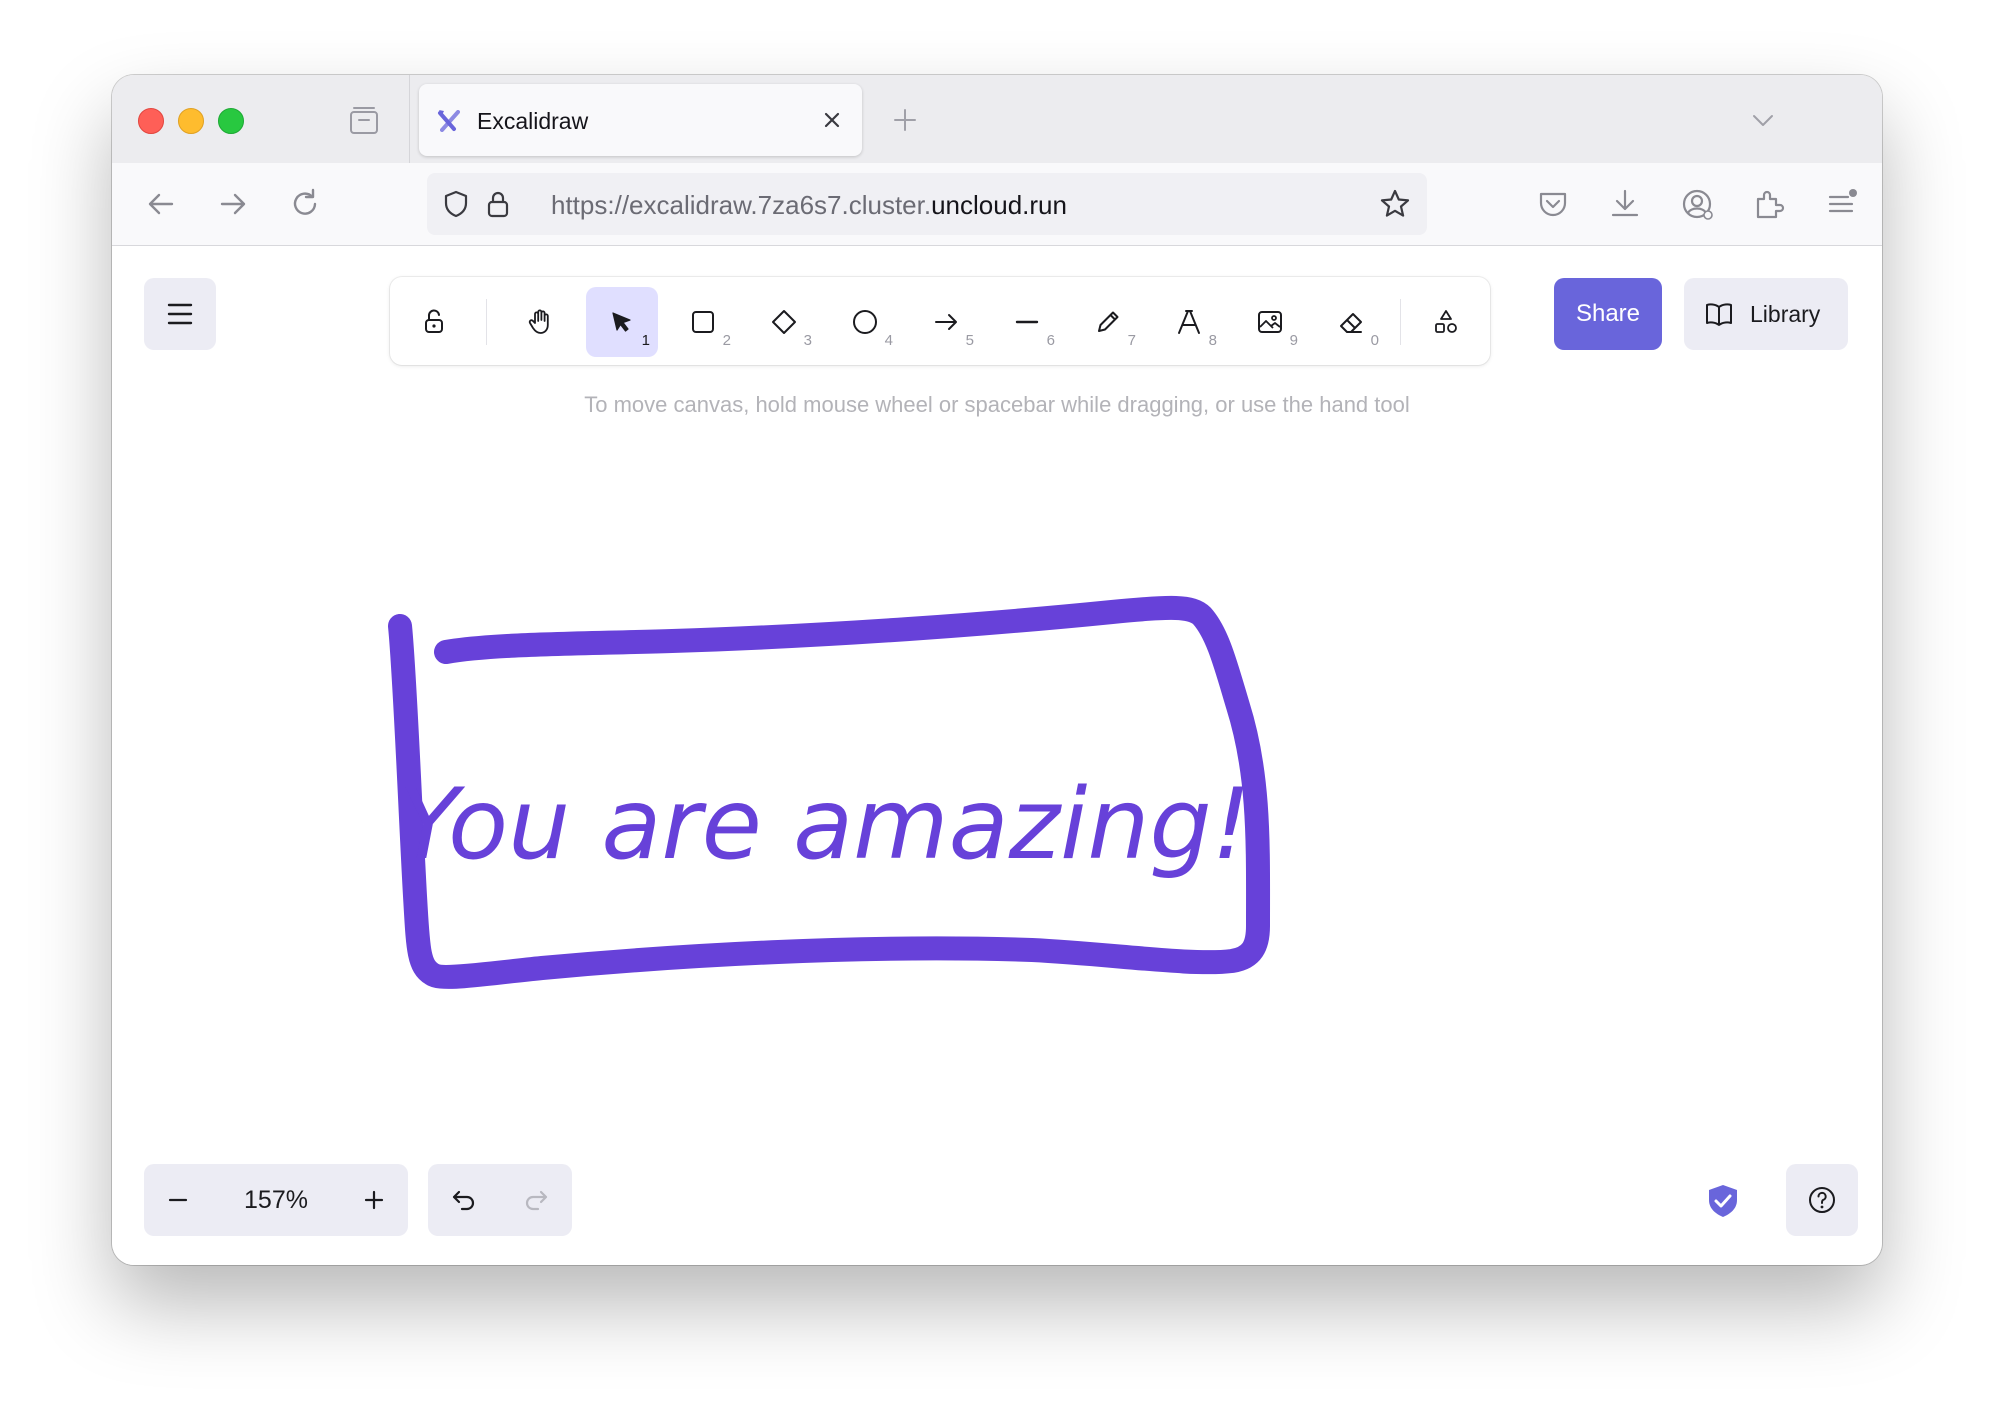 This screenshot has width=1992, height=1414. I want to click on arrow-icon, so click(946, 322).